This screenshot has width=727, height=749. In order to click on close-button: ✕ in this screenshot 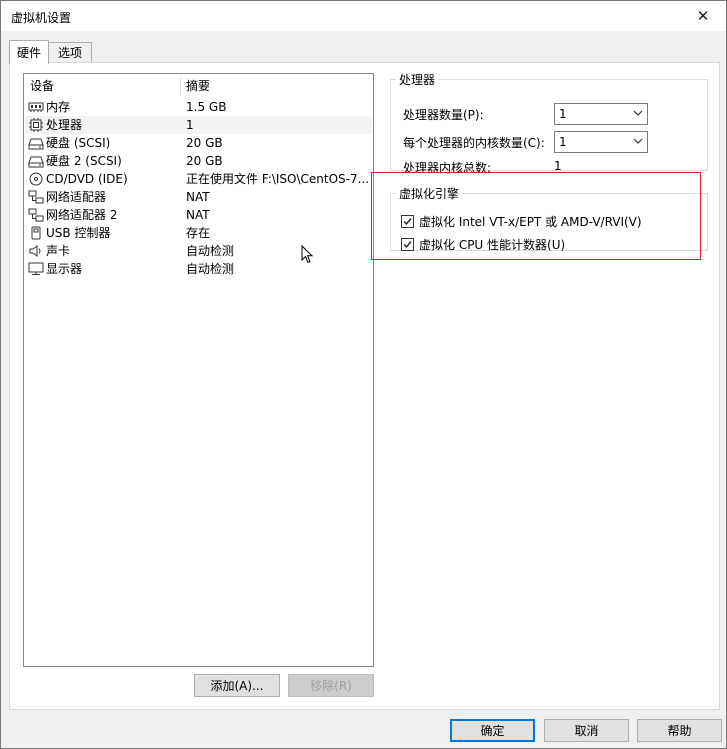, I will do `click(703, 16)`.